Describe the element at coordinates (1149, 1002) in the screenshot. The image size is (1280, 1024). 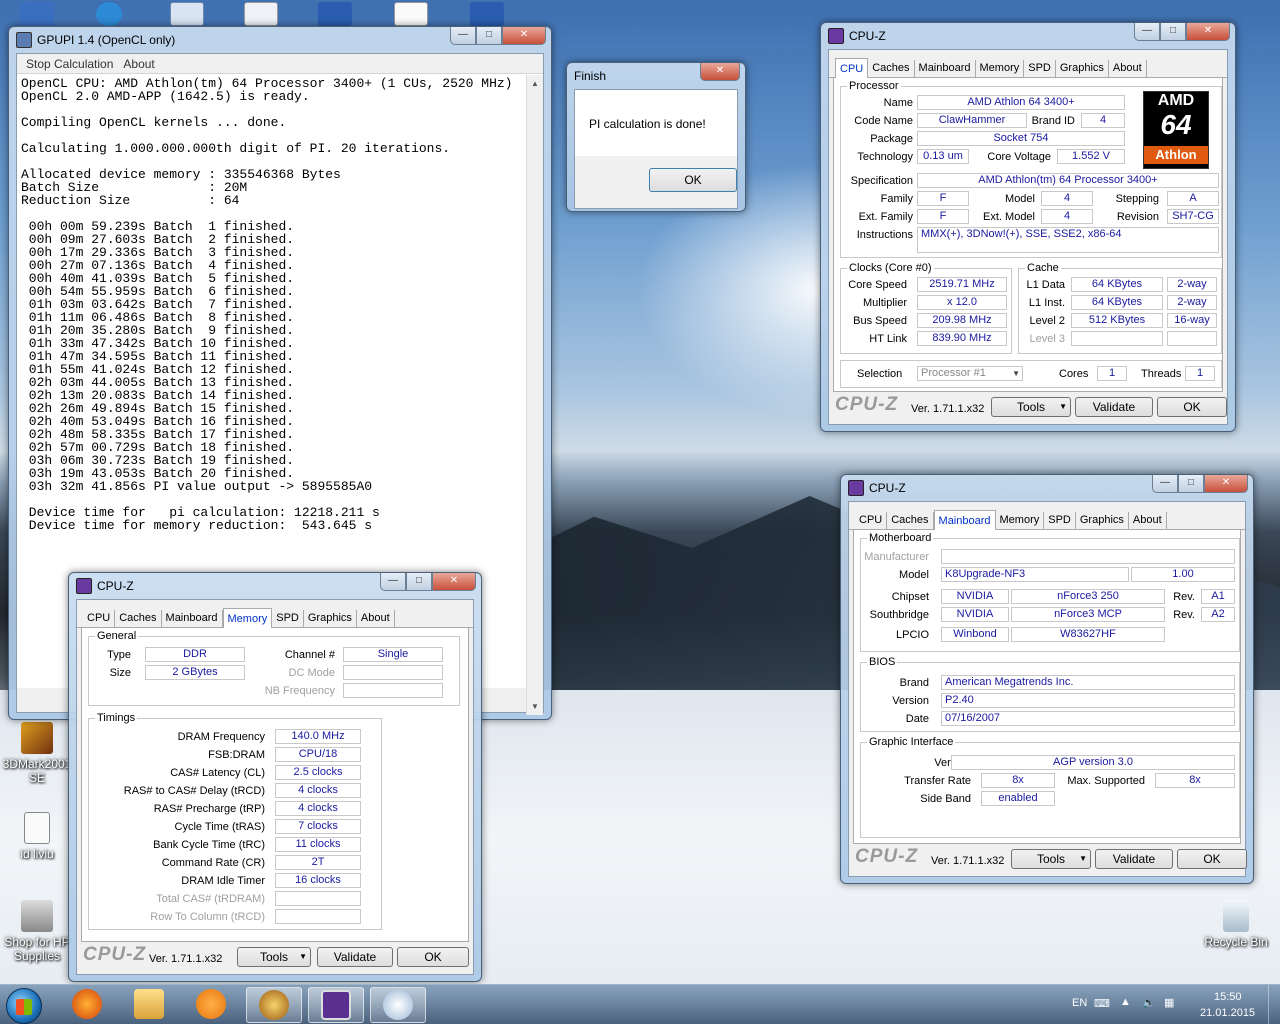
I see `speaker-icon: 🔈` at that location.